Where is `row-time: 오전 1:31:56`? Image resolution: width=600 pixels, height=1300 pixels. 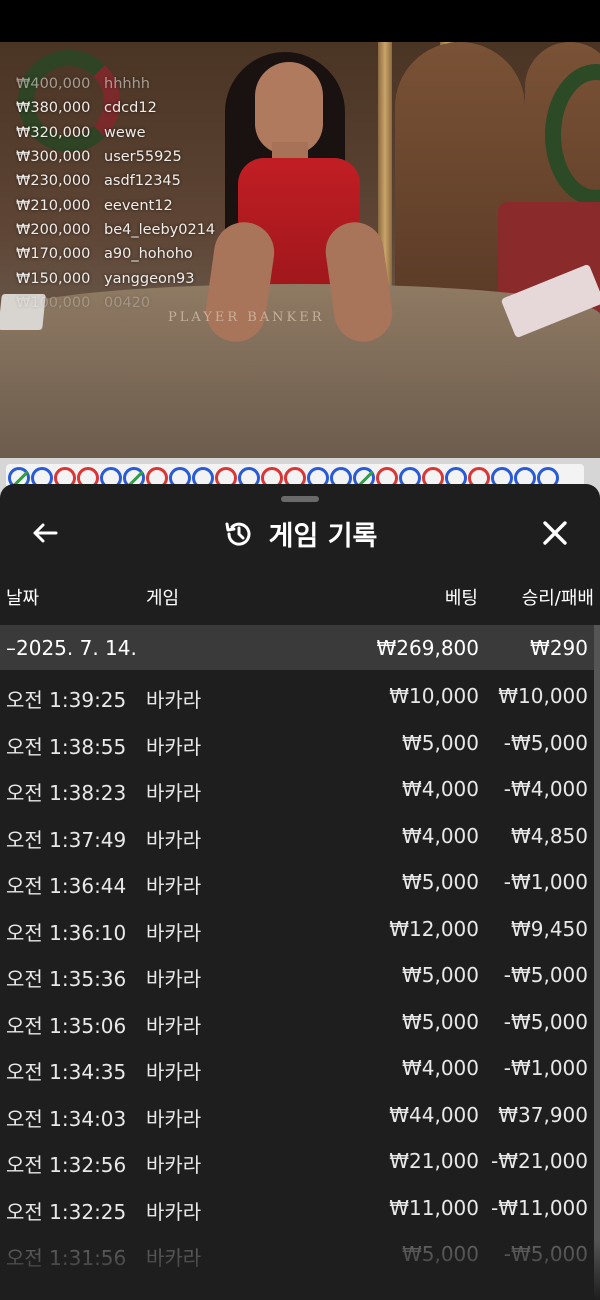 row-time: 오전 1:31:56 is located at coordinates (66, 1258).